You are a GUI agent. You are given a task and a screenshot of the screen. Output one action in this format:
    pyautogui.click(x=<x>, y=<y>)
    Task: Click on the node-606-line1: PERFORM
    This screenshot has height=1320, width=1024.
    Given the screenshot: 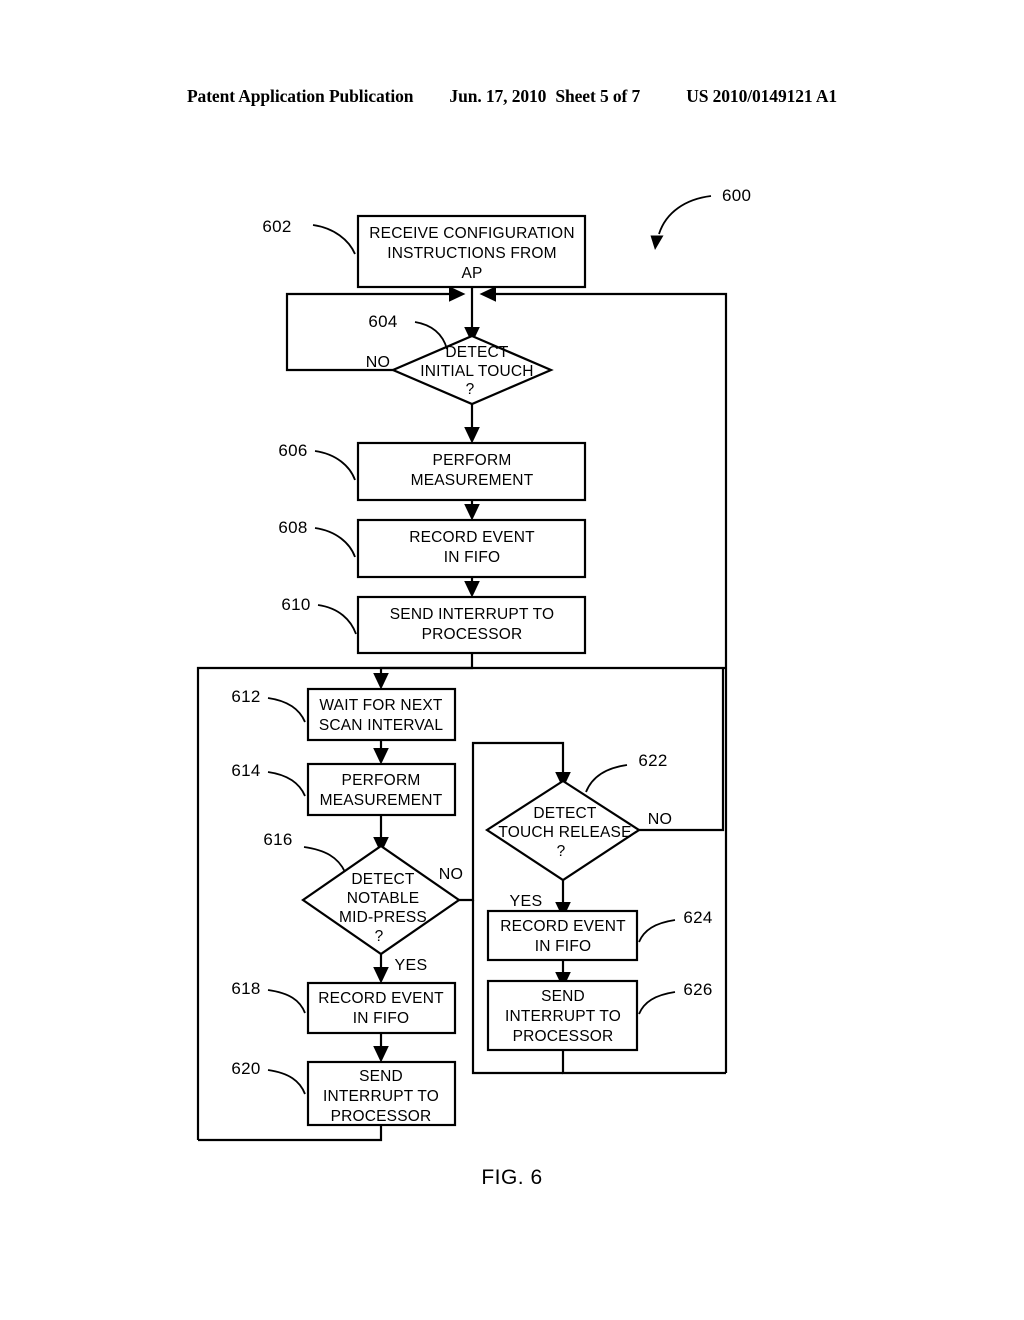 What is the action you would take?
    pyautogui.click(x=472, y=460)
    